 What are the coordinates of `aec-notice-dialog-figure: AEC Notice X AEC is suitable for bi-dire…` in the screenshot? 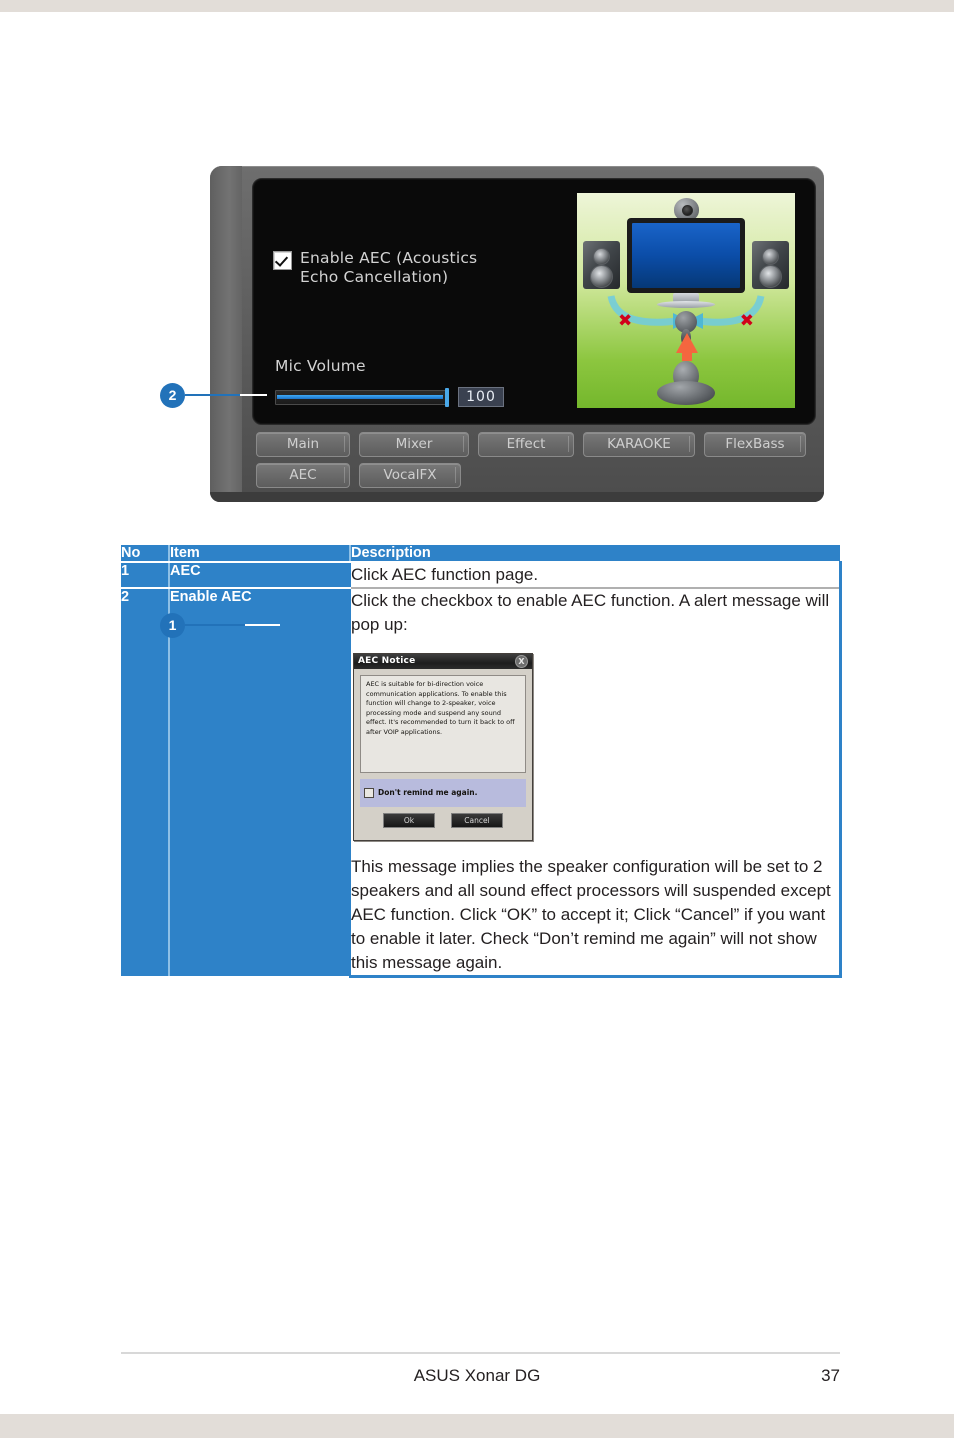 It's located at (595, 746).